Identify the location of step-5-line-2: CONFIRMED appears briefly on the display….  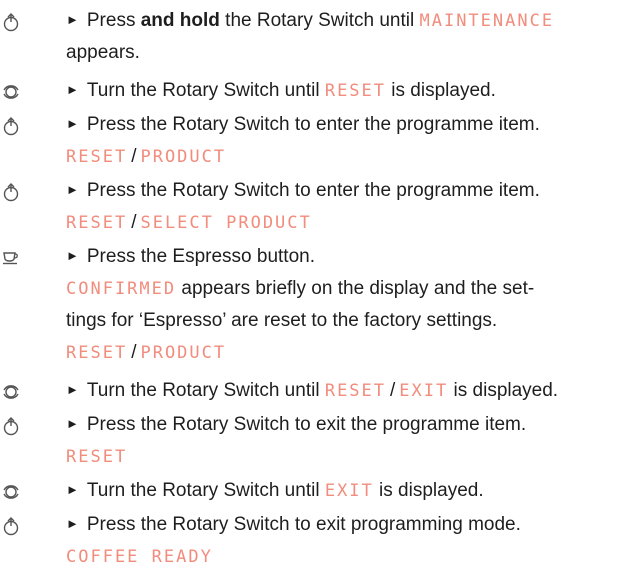
(300, 288).